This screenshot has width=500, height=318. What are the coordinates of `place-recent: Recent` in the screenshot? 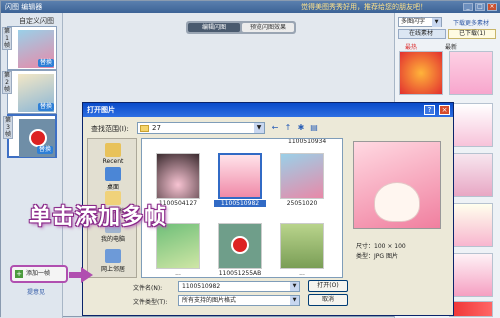 It's located at (113, 154).